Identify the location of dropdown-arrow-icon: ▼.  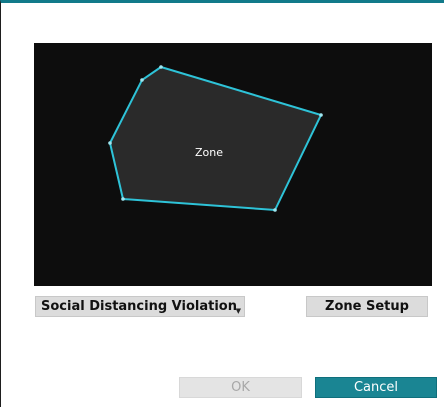
(238, 311).